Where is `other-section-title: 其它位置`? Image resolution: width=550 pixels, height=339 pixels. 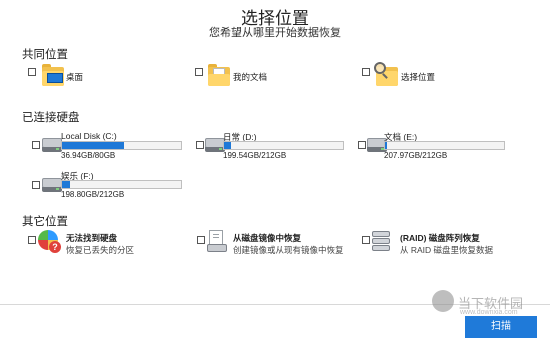
other-section-title: 其它位置 is located at coordinates (45, 222).